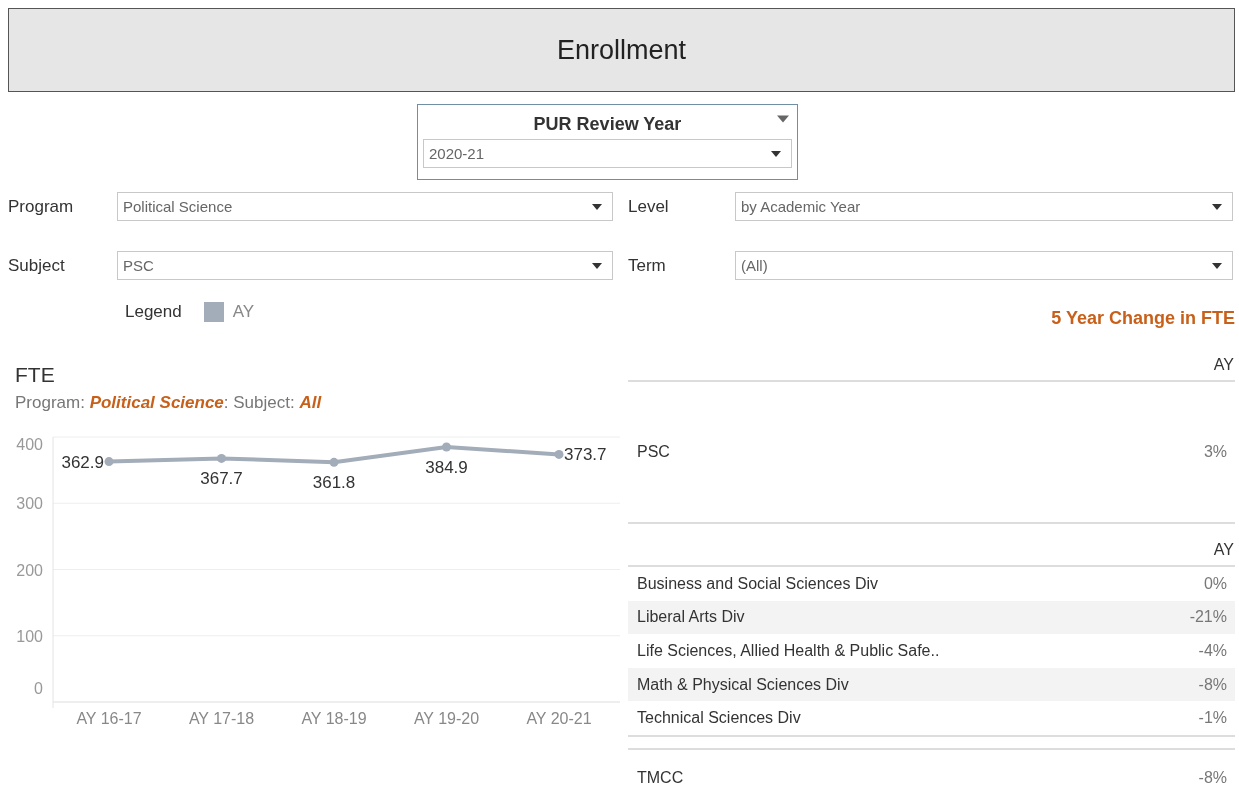 The width and height of the screenshot is (1239, 799). I want to click on dropdown: (All), so click(984, 265).